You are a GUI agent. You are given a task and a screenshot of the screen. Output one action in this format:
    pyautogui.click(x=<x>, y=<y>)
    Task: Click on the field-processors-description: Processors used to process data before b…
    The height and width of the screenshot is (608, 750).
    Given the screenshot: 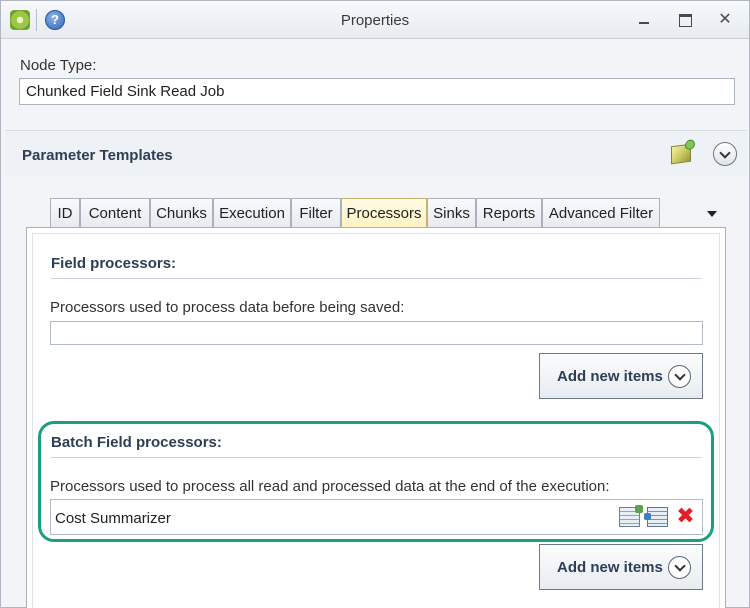 What is the action you would take?
    pyautogui.click(x=227, y=307)
    